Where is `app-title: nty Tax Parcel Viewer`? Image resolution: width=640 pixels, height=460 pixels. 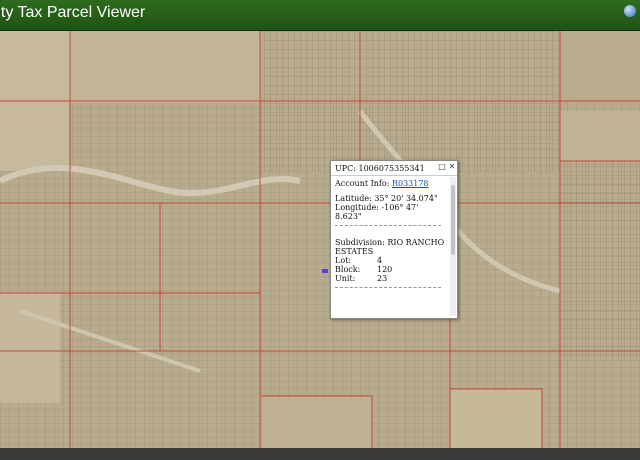 app-title: nty Tax Parcel Viewer is located at coordinates (73, 12).